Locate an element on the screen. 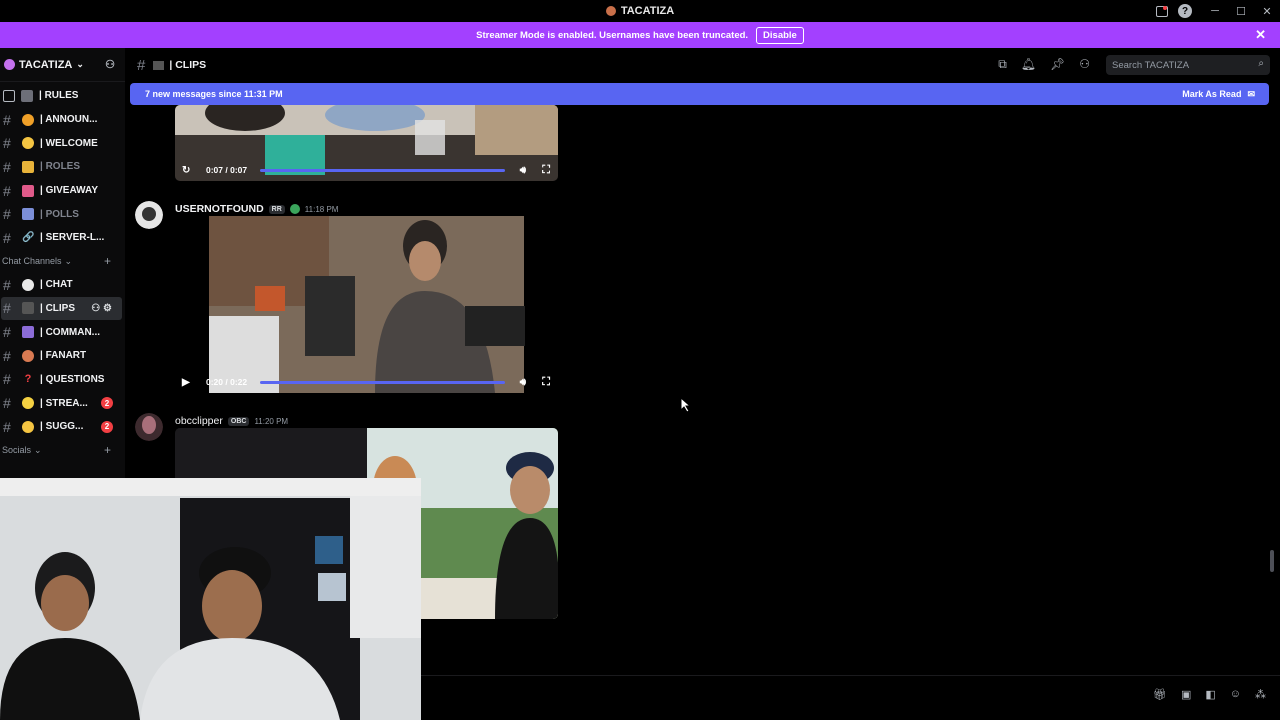  bulb-icon is located at coordinates (28, 403).